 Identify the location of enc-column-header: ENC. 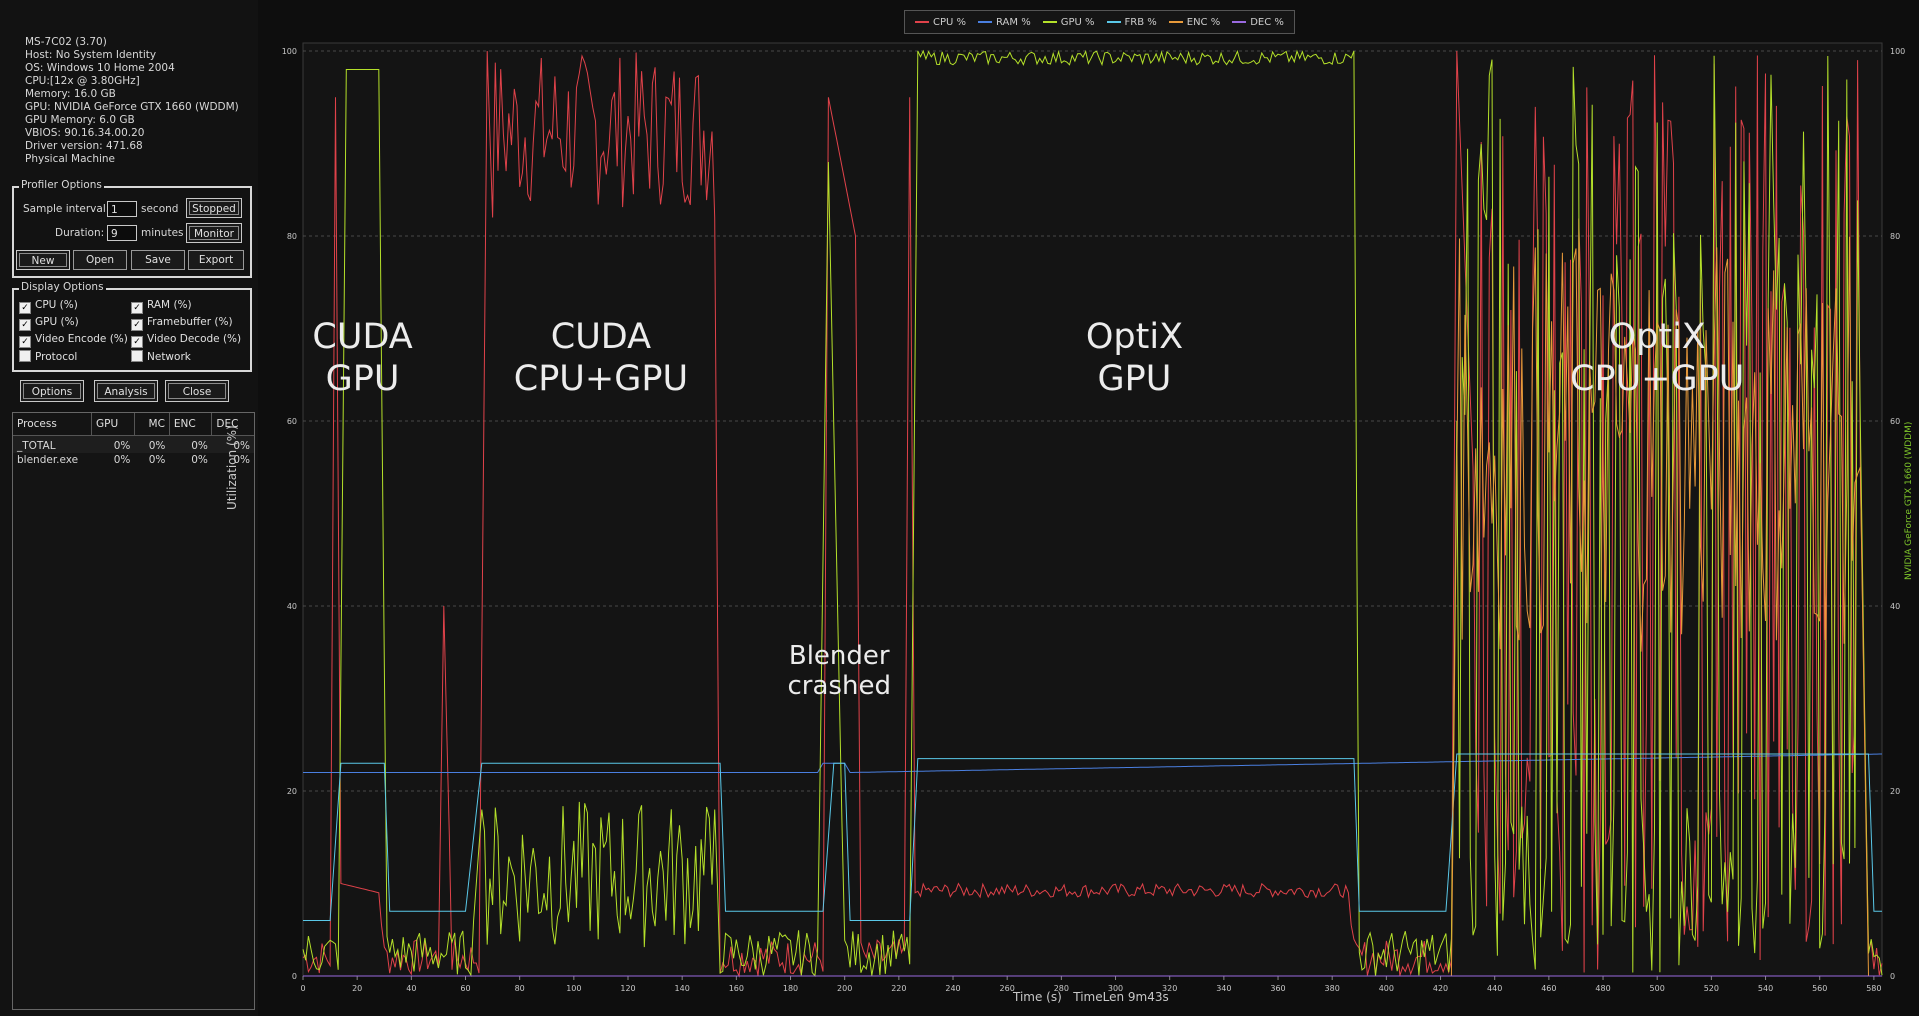
(191, 424).